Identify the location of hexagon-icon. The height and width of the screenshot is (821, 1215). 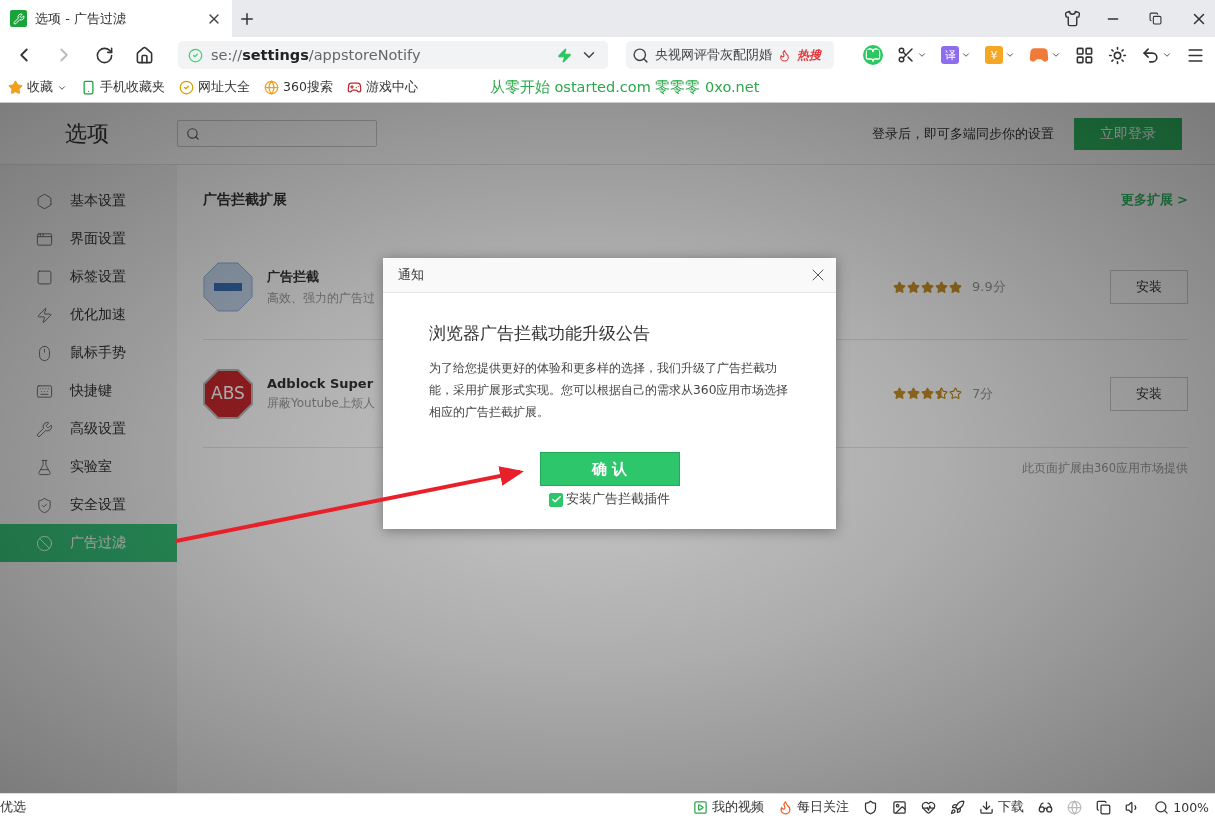
(44, 201).